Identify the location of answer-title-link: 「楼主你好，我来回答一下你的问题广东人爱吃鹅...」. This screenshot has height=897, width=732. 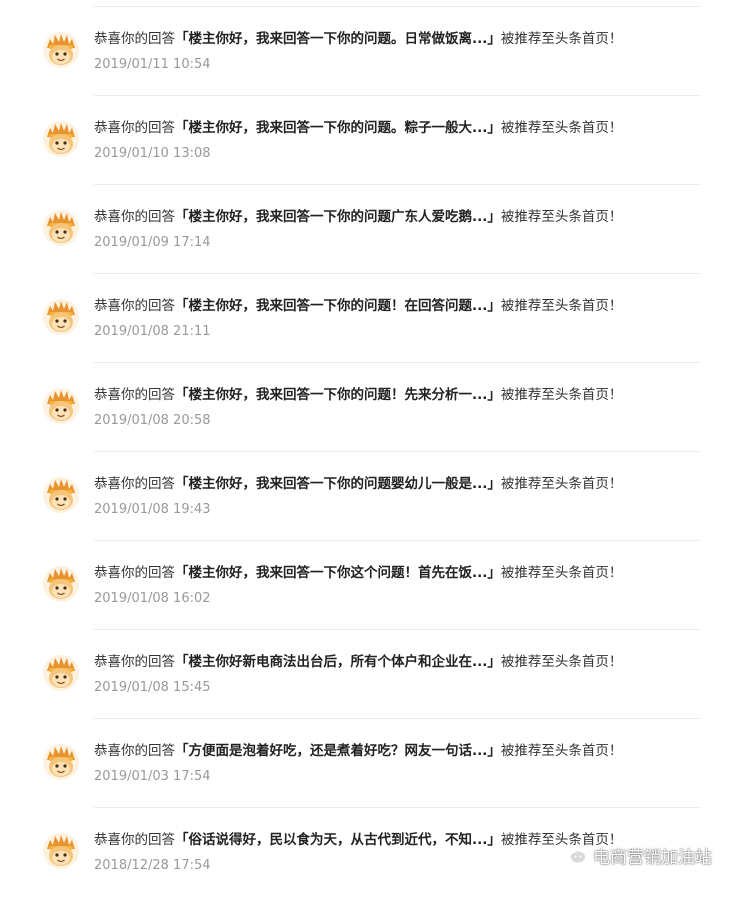
(338, 217).